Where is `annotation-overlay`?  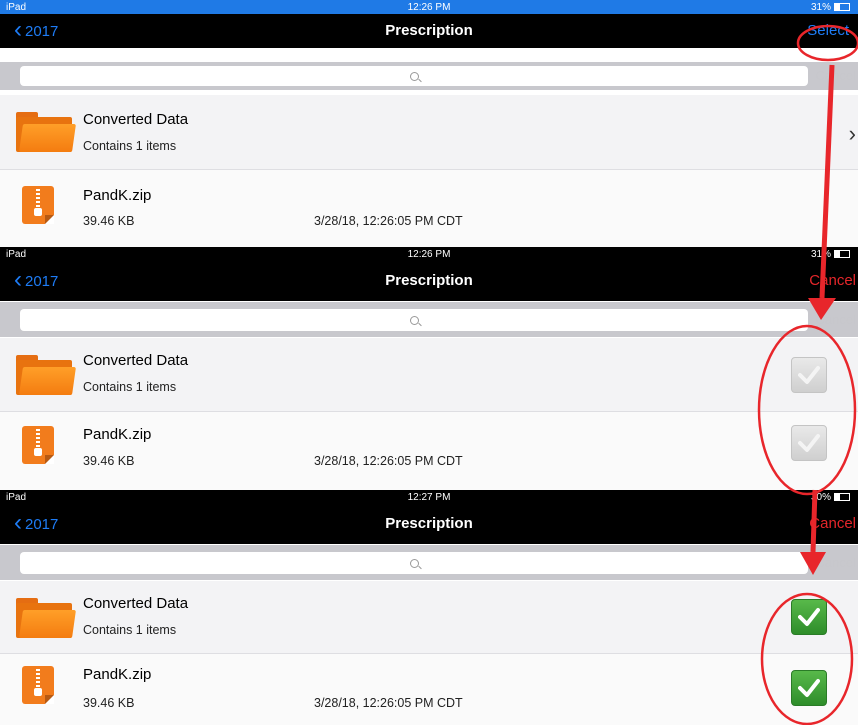 annotation-overlay is located at coordinates (807, 374).